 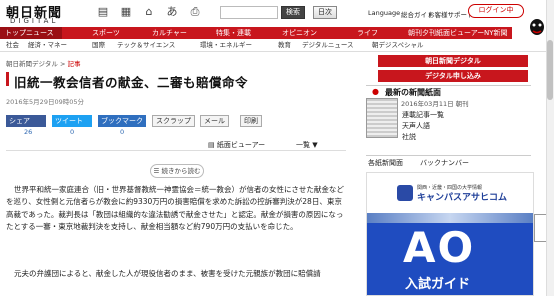 What do you see at coordinates (435, 104) in the screenshot?
I see `latest-paper-date: 2016年03月11日 朝刊` at bounding box center [435, 104].